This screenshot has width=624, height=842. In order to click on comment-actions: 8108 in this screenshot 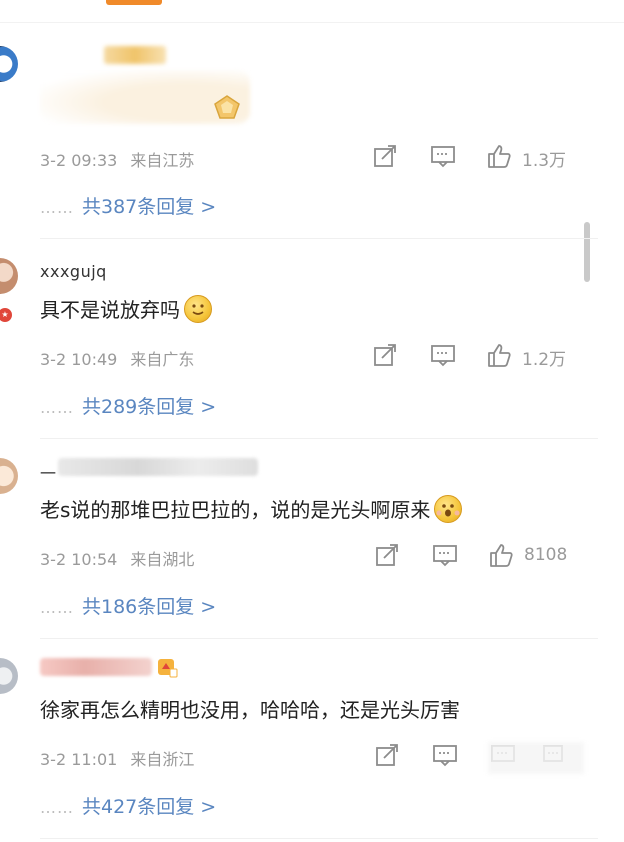, I will do `click(312, 557)`.